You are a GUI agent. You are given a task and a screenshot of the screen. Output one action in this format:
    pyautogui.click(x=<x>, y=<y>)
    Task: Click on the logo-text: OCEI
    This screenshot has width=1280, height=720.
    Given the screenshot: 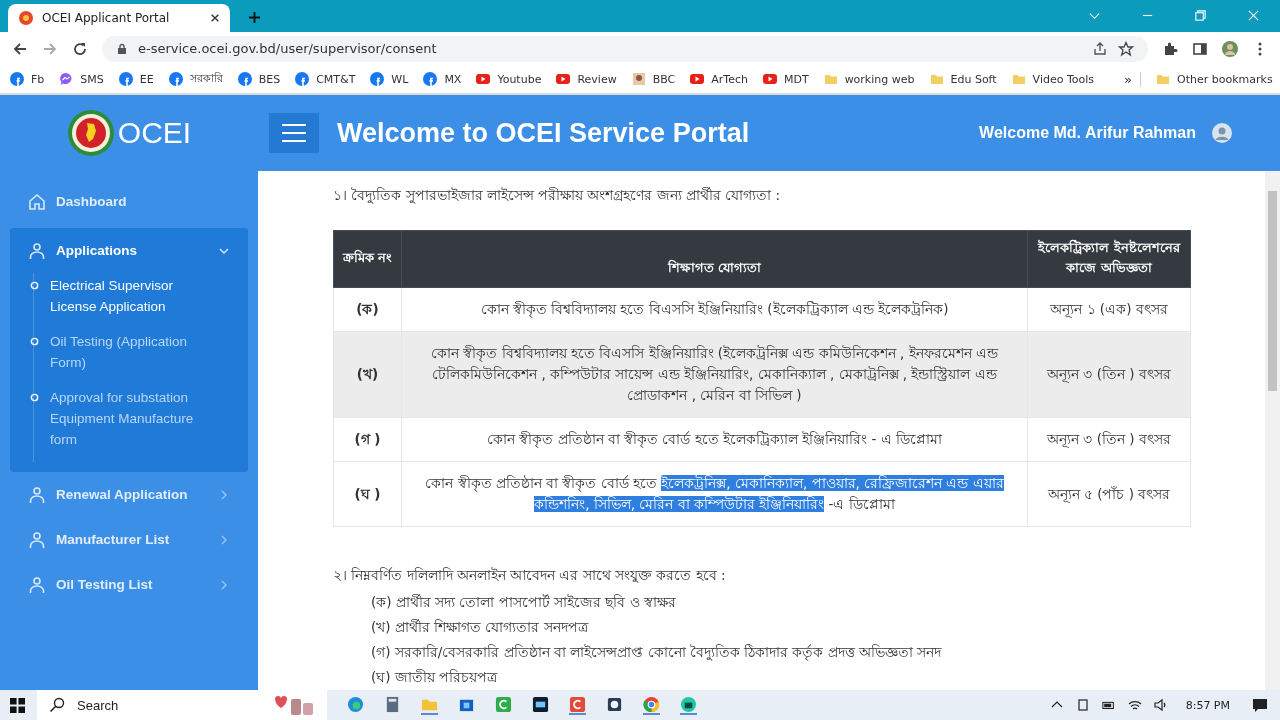 What is the action you would take?
    pyautogui.click(x=154, y=133)
    